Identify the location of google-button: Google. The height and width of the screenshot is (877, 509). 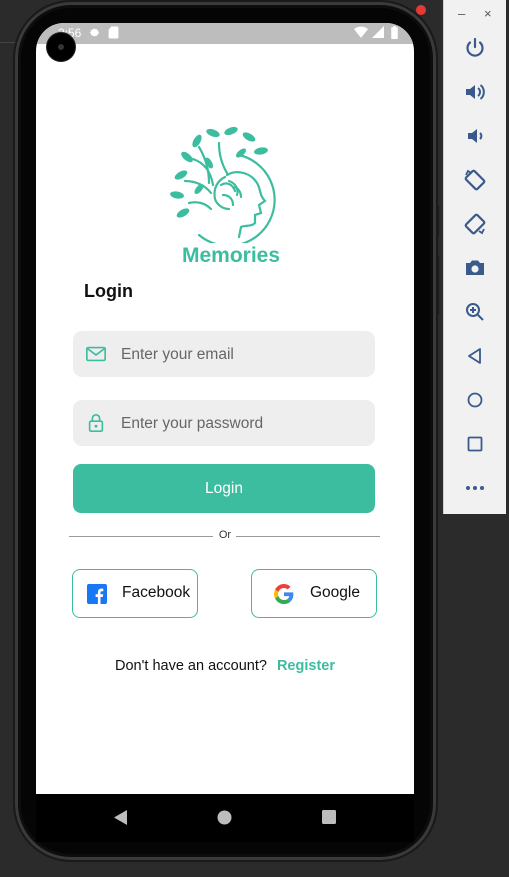
(314, 593).